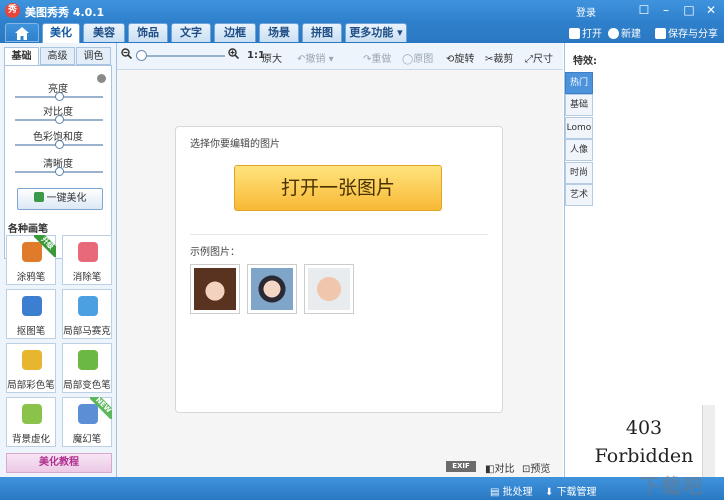 This screenshot has height=500, width=724. I want to click on effects-tab-basic: 基础, so click(579, 105).